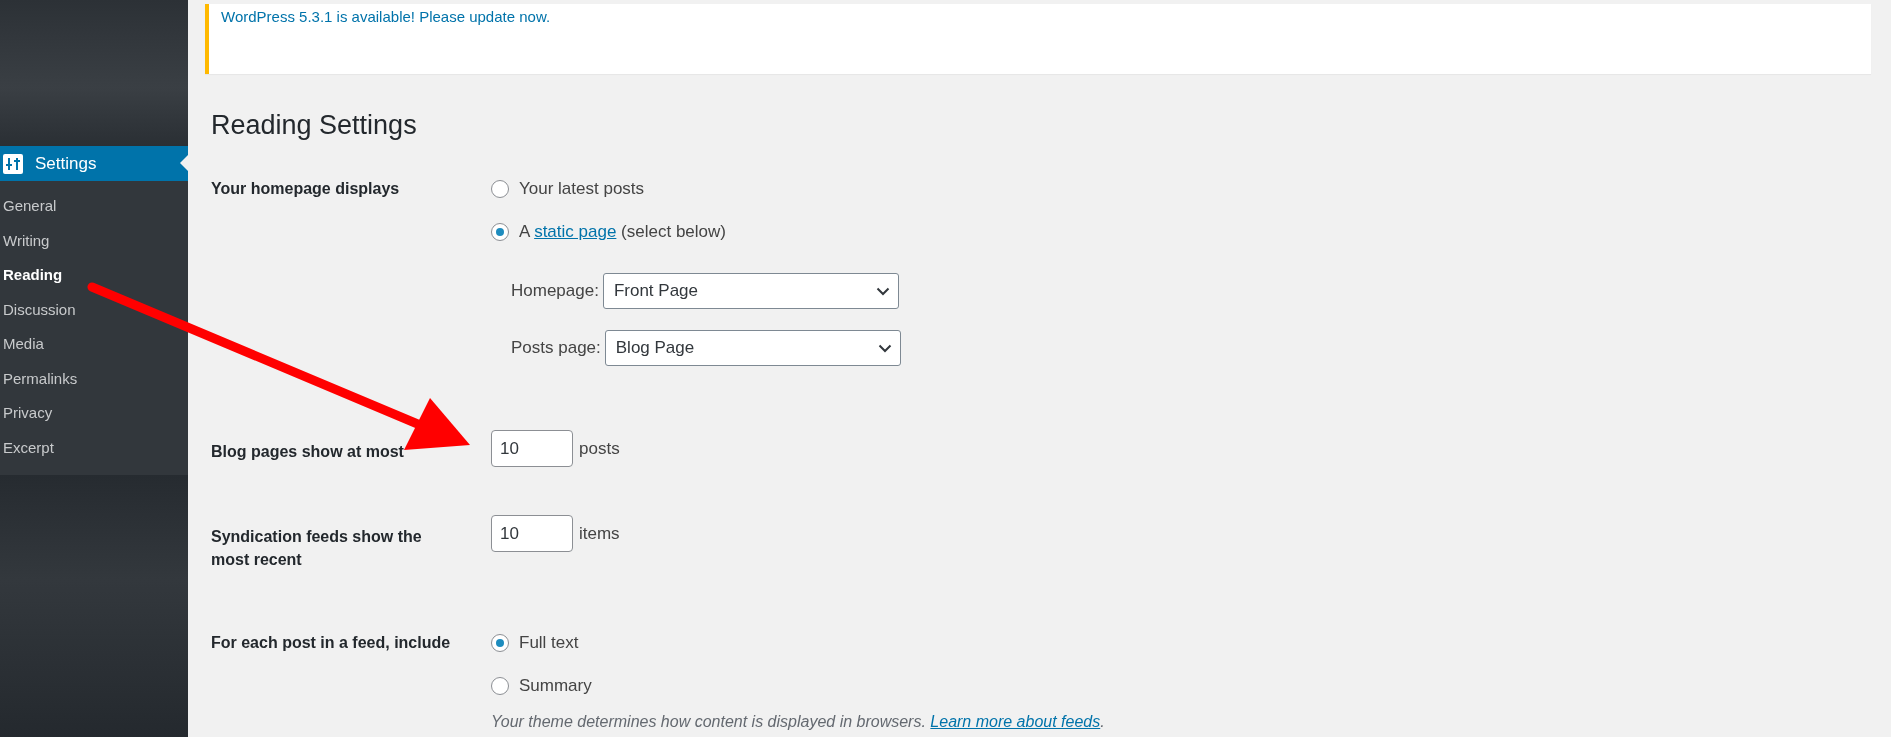  What do you see at coordinates (94, 447) in the screenshot?
I see `sidebar-item: Excerpt` at bounding box center [94, 447].